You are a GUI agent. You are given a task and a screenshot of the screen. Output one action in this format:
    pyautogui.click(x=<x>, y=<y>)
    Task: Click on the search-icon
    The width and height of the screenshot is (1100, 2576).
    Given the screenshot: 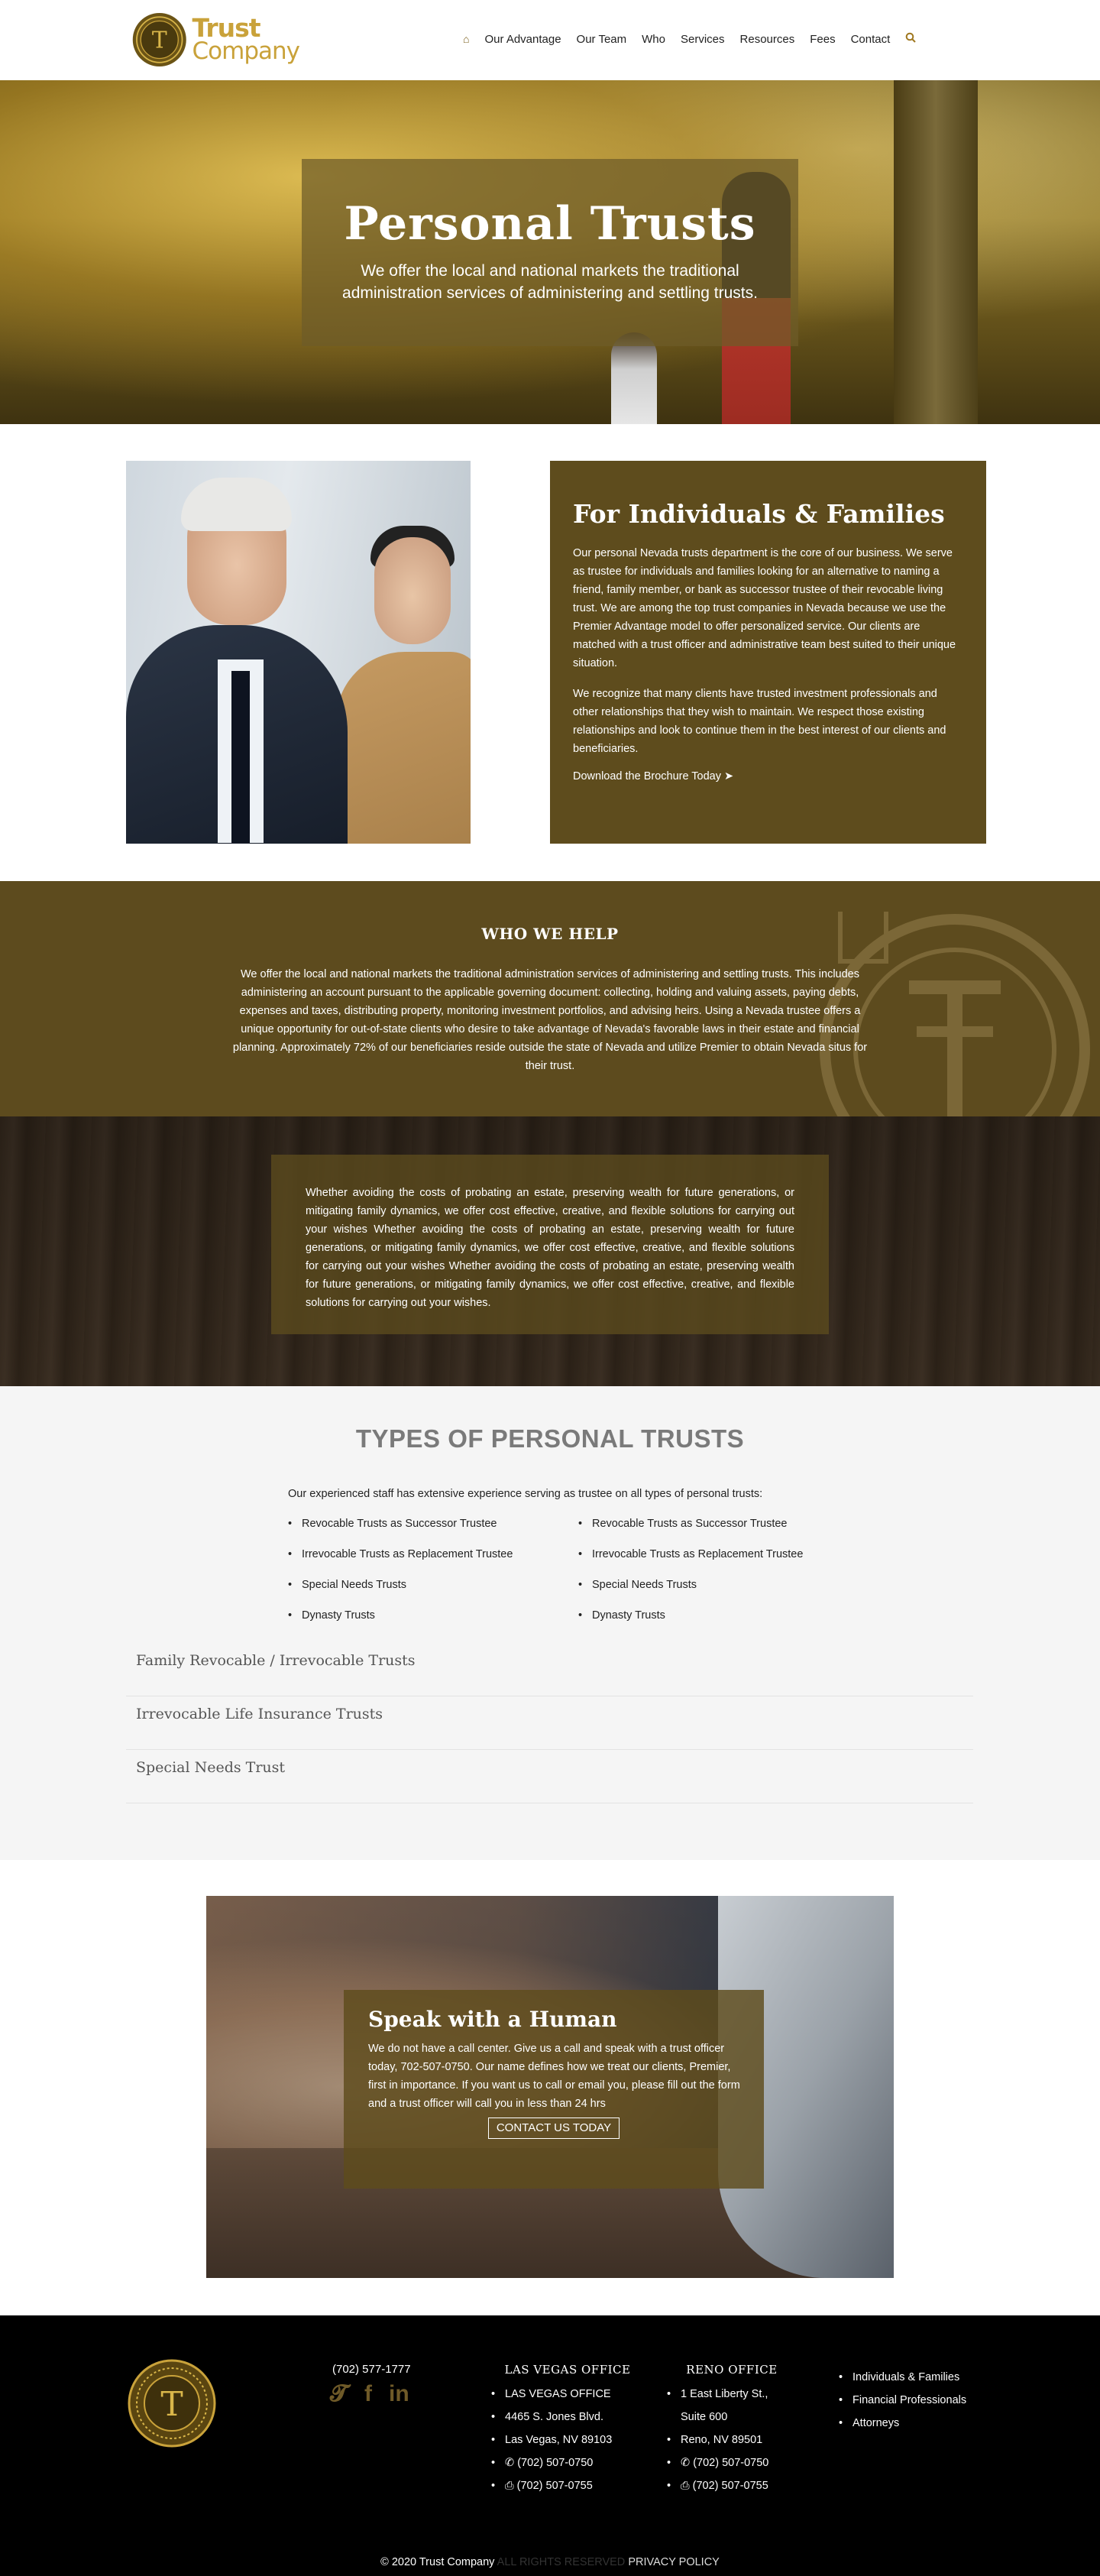 What is the action you would take?
    pyautogui.click(x=910, y=39)
    